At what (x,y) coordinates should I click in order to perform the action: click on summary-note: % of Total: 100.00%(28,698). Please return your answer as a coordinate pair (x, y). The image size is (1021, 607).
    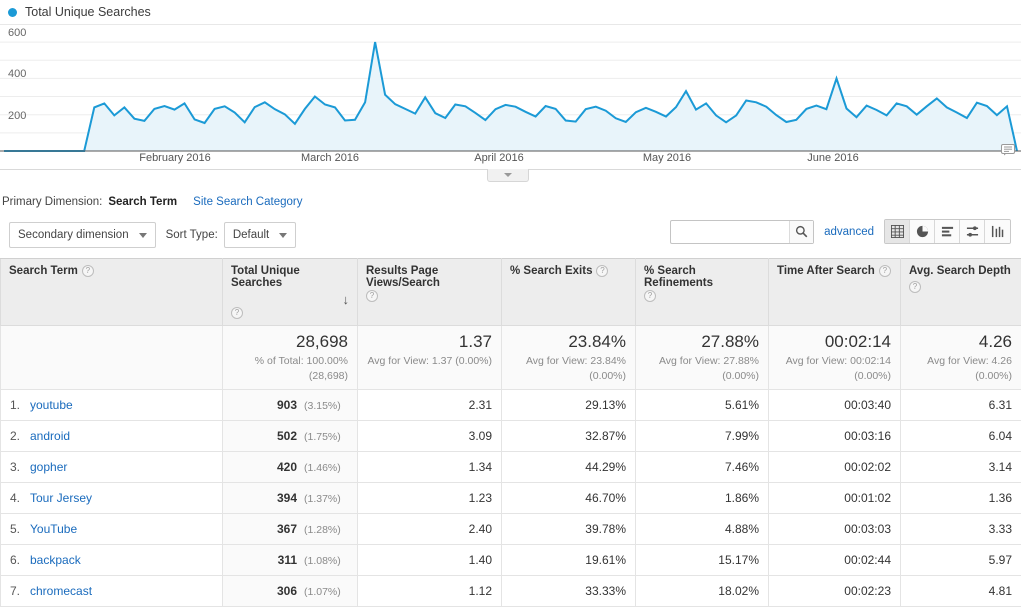
    Looking at the image, I should click on (290, 368).